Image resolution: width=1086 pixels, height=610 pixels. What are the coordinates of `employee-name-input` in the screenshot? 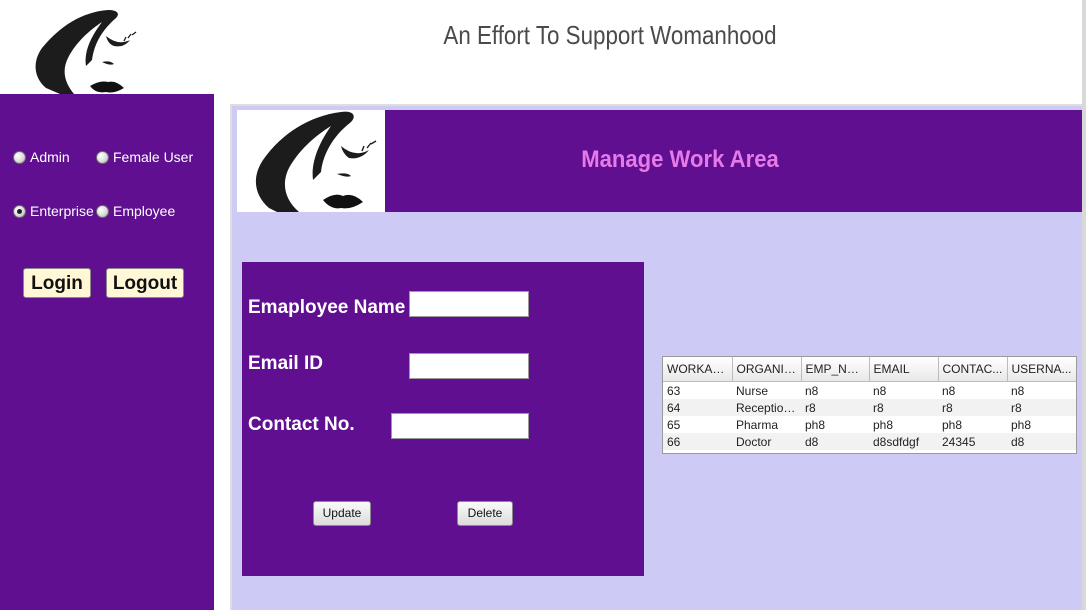 It's located at (469, 304).